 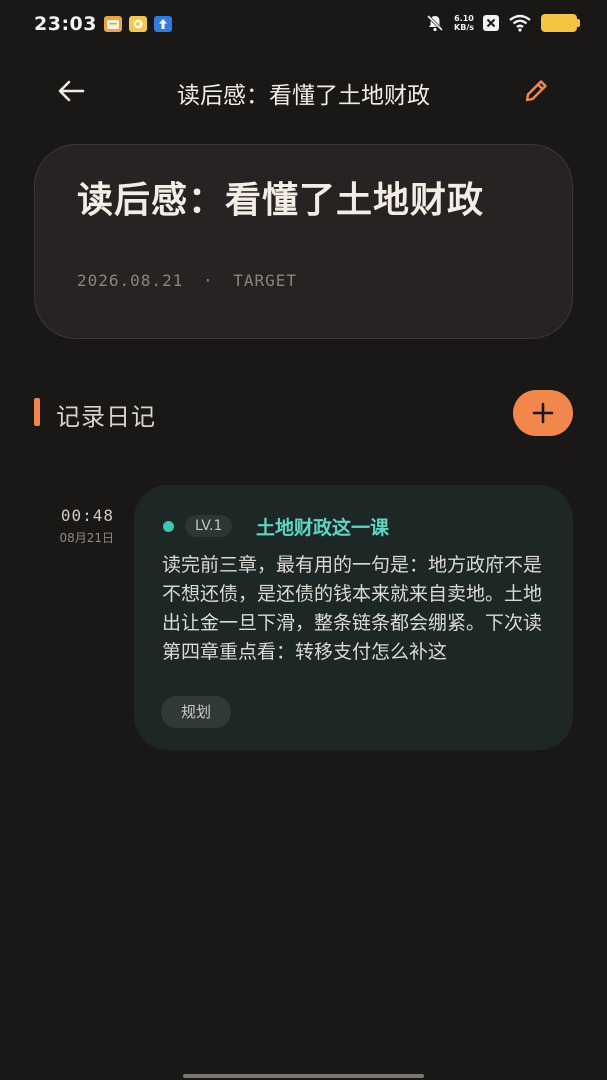 What do you see at coordinates (281, 200) in the screenshot?
I see `diary-title: 读后感：看懂了土地财政` at bounding box center [281, 200].